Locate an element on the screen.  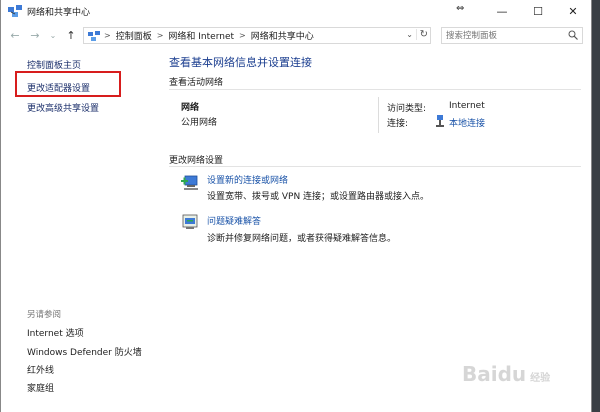
address-bar: > 控制面板 > 网络和 Internet > 网络和共享中心 ⌄ ↻ is located at coordinates (257, 35).